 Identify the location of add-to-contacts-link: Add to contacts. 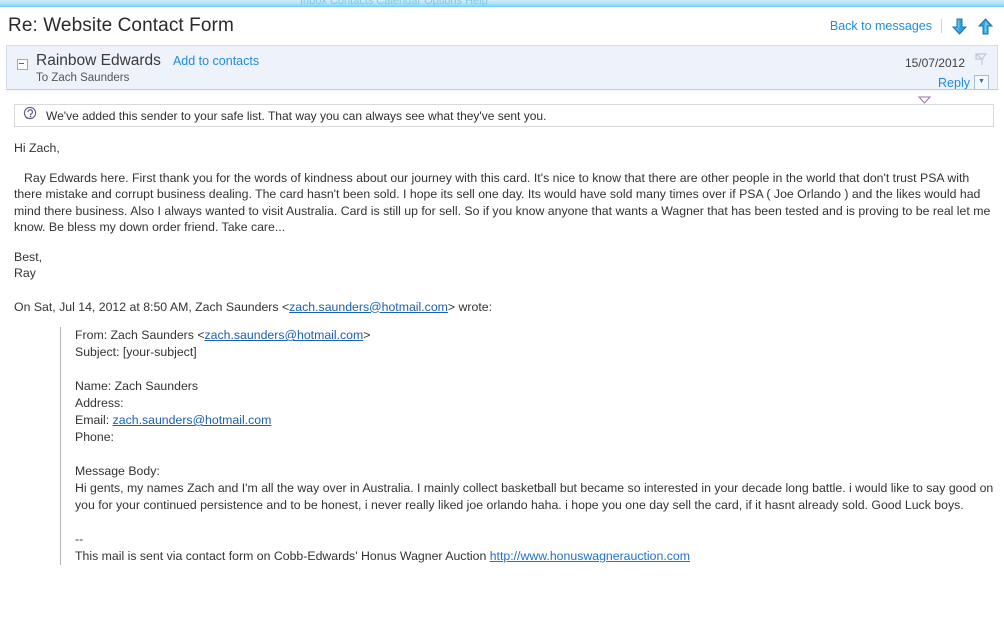
(216, 61).